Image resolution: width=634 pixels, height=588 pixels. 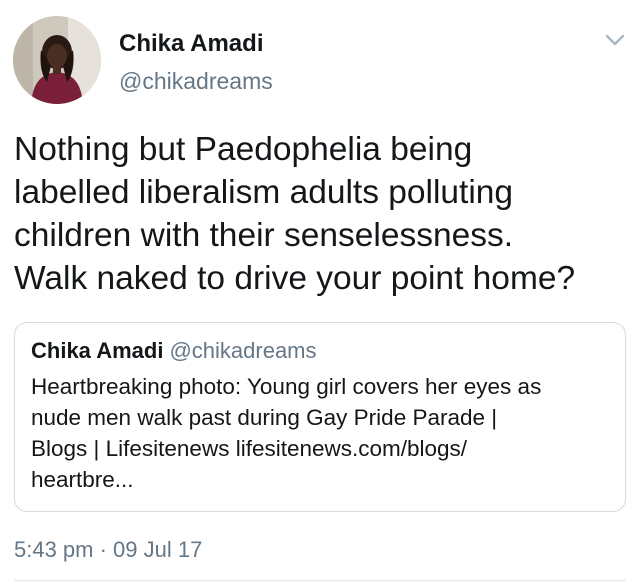 What do you see at coordinates (196, 81) in the screenshot?
I see `author-handle: @chikadreams` at bounding box center [196, 81].